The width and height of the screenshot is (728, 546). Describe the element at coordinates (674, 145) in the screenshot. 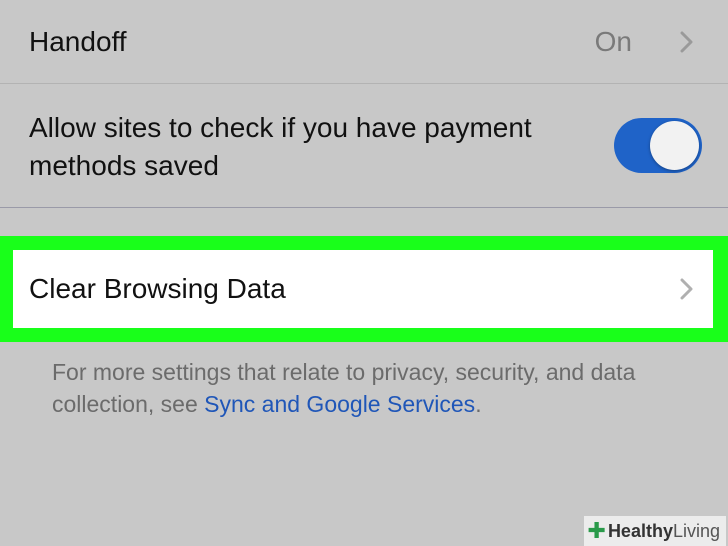

I see `toggle-knob` at that location.